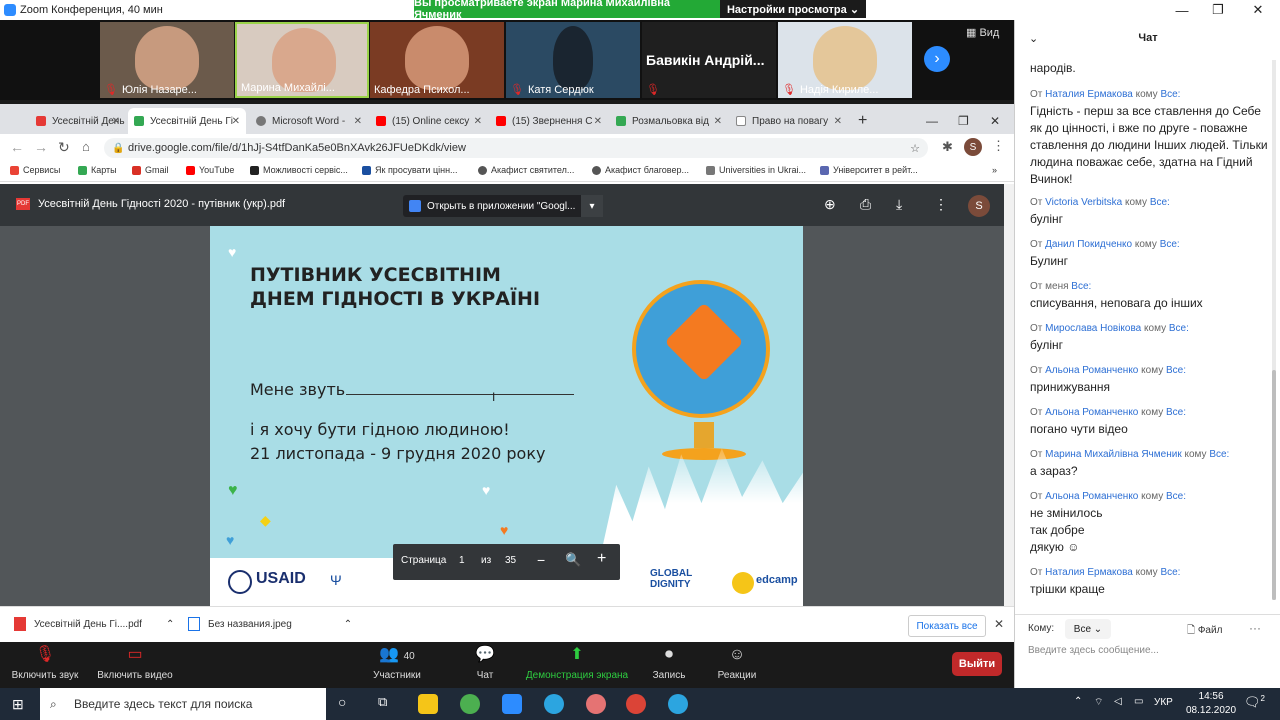 This screenshot has height=720, width=1280. What do you see at coordinates (503, 206) in the screenshot?
I see `open-in-app-button: Открыть в приложении "Googl... ▾` at bounding box center [503, 206].